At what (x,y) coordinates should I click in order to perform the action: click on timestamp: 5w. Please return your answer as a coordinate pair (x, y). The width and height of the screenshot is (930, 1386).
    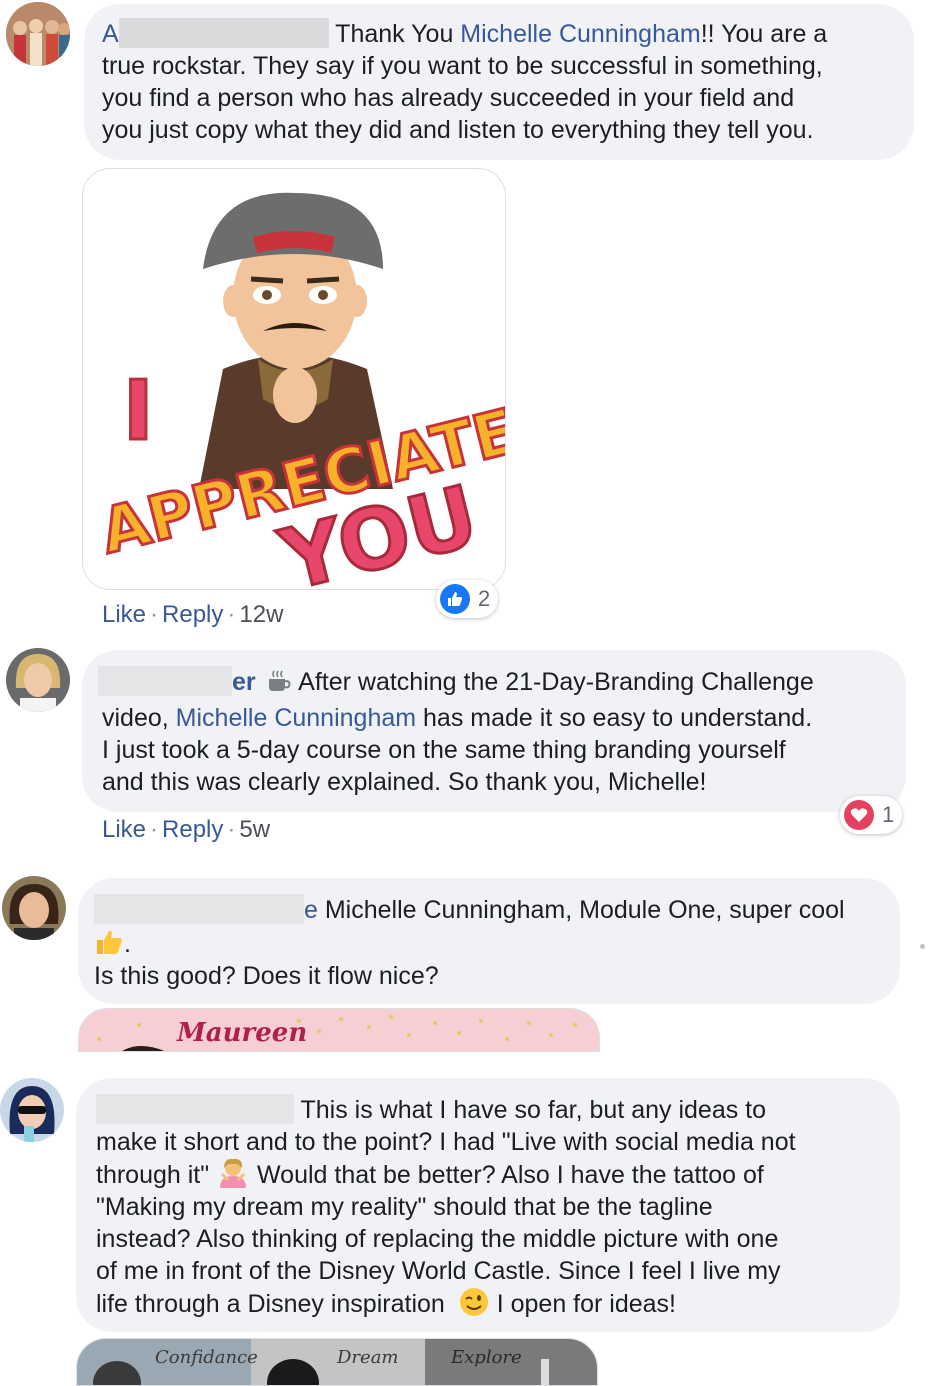
    Looking at the image, I should click on (254, 829).